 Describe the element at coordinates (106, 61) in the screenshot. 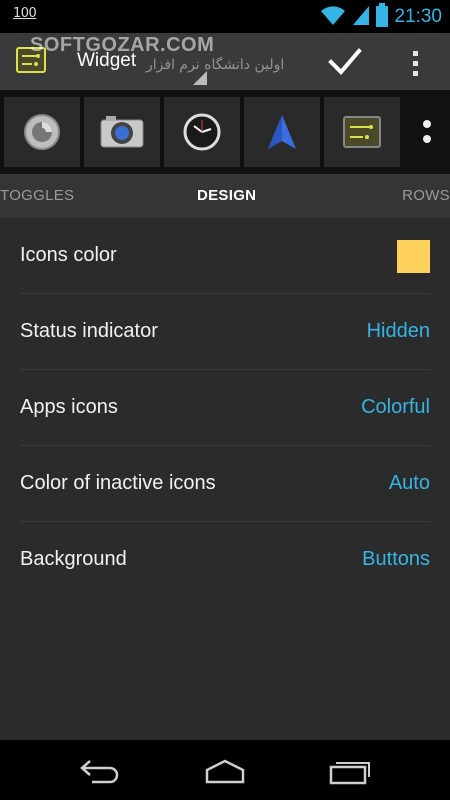

I see `page-title: Widget` at that location.